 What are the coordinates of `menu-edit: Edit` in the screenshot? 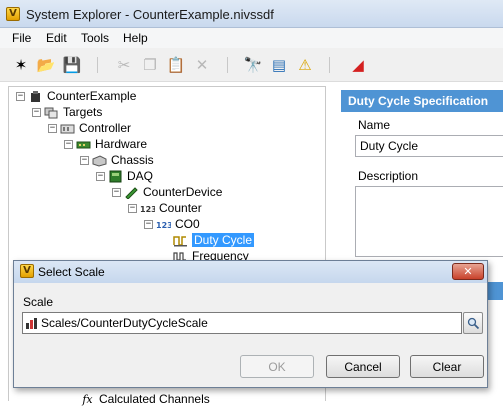 It's located at (56, 38).